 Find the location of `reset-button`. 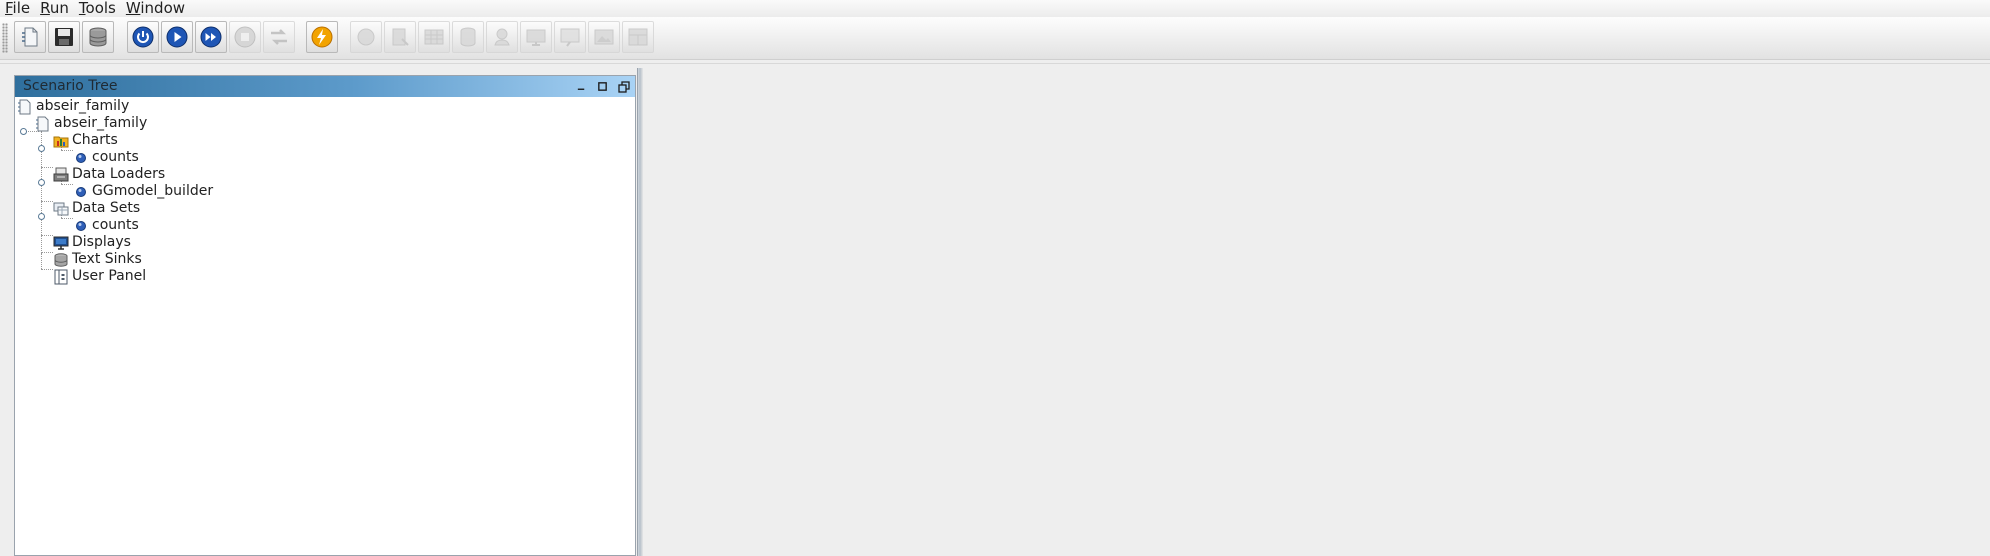

reset-button is located at coordinates (279, 37).